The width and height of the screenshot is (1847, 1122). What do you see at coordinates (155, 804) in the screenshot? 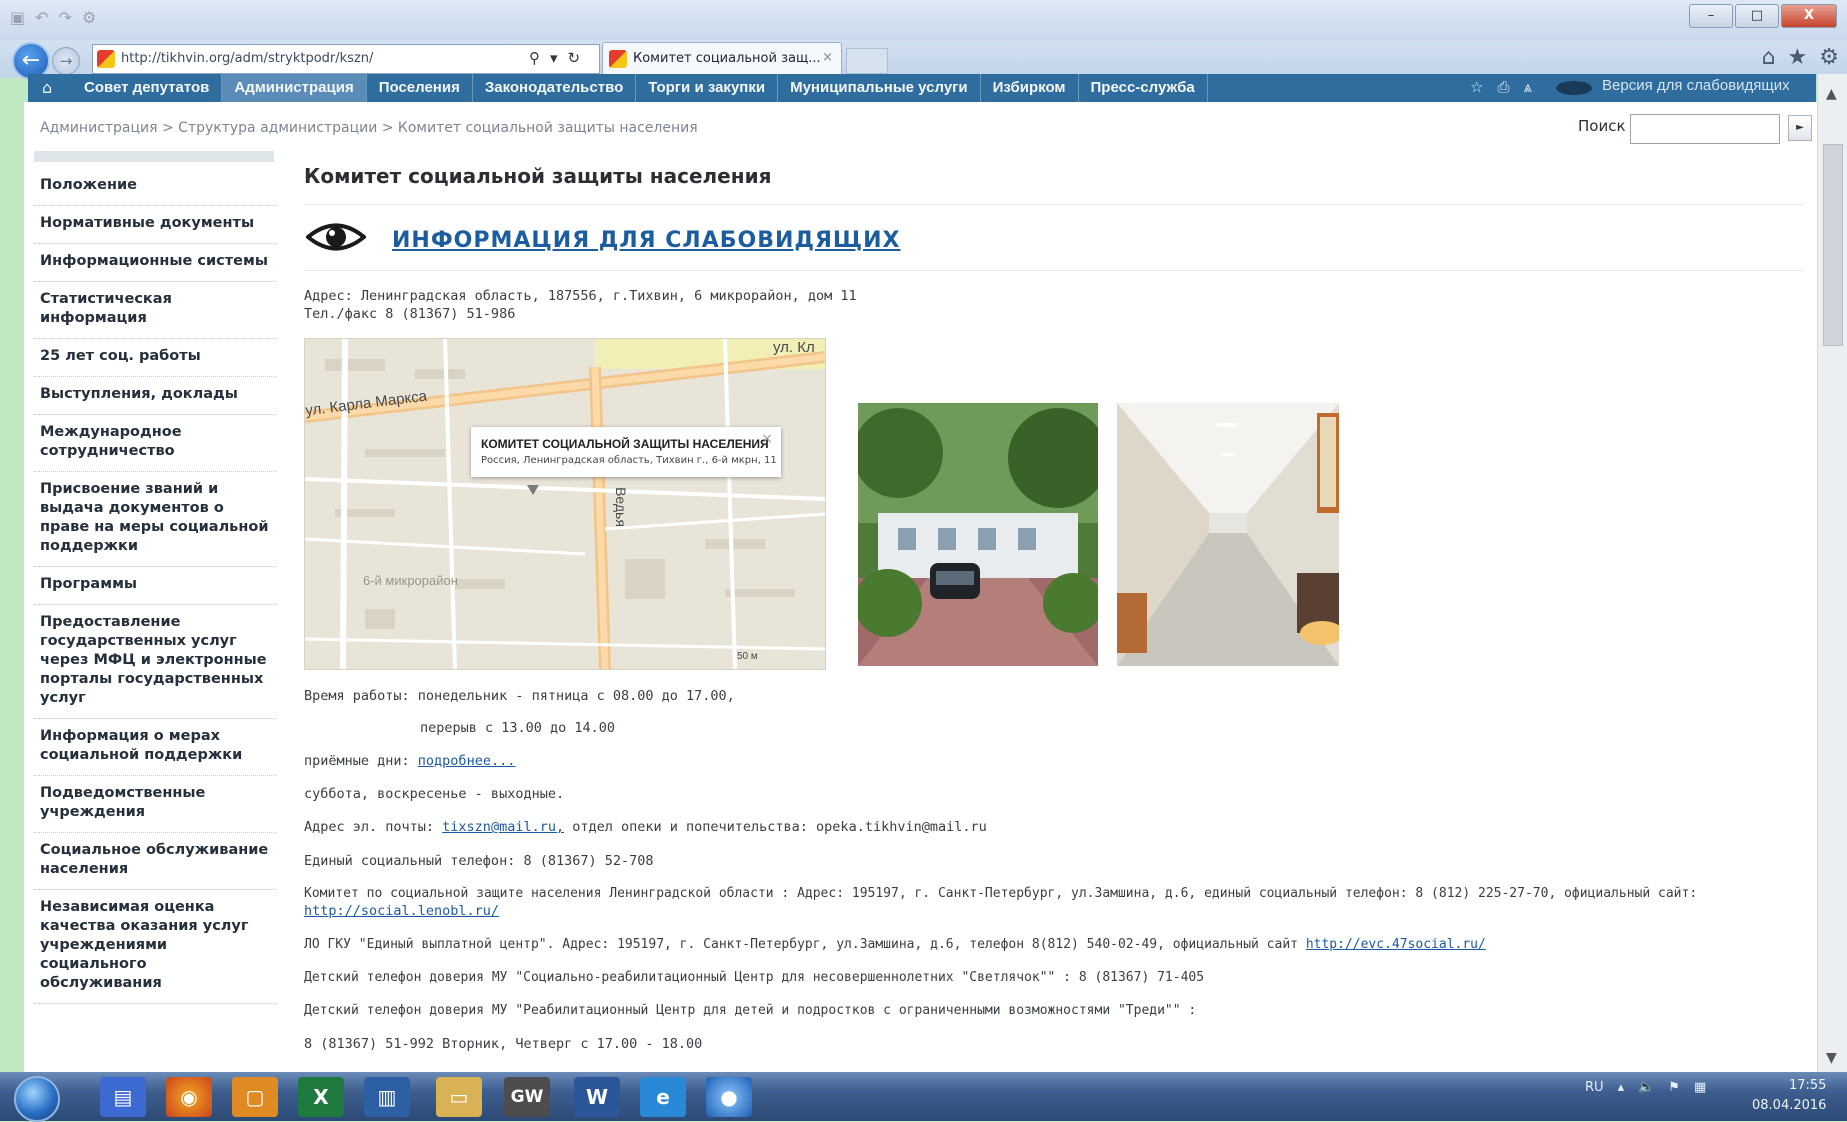
I see `sidebar-item: Подведомственные учреждения` at bounding box center [155, 804].